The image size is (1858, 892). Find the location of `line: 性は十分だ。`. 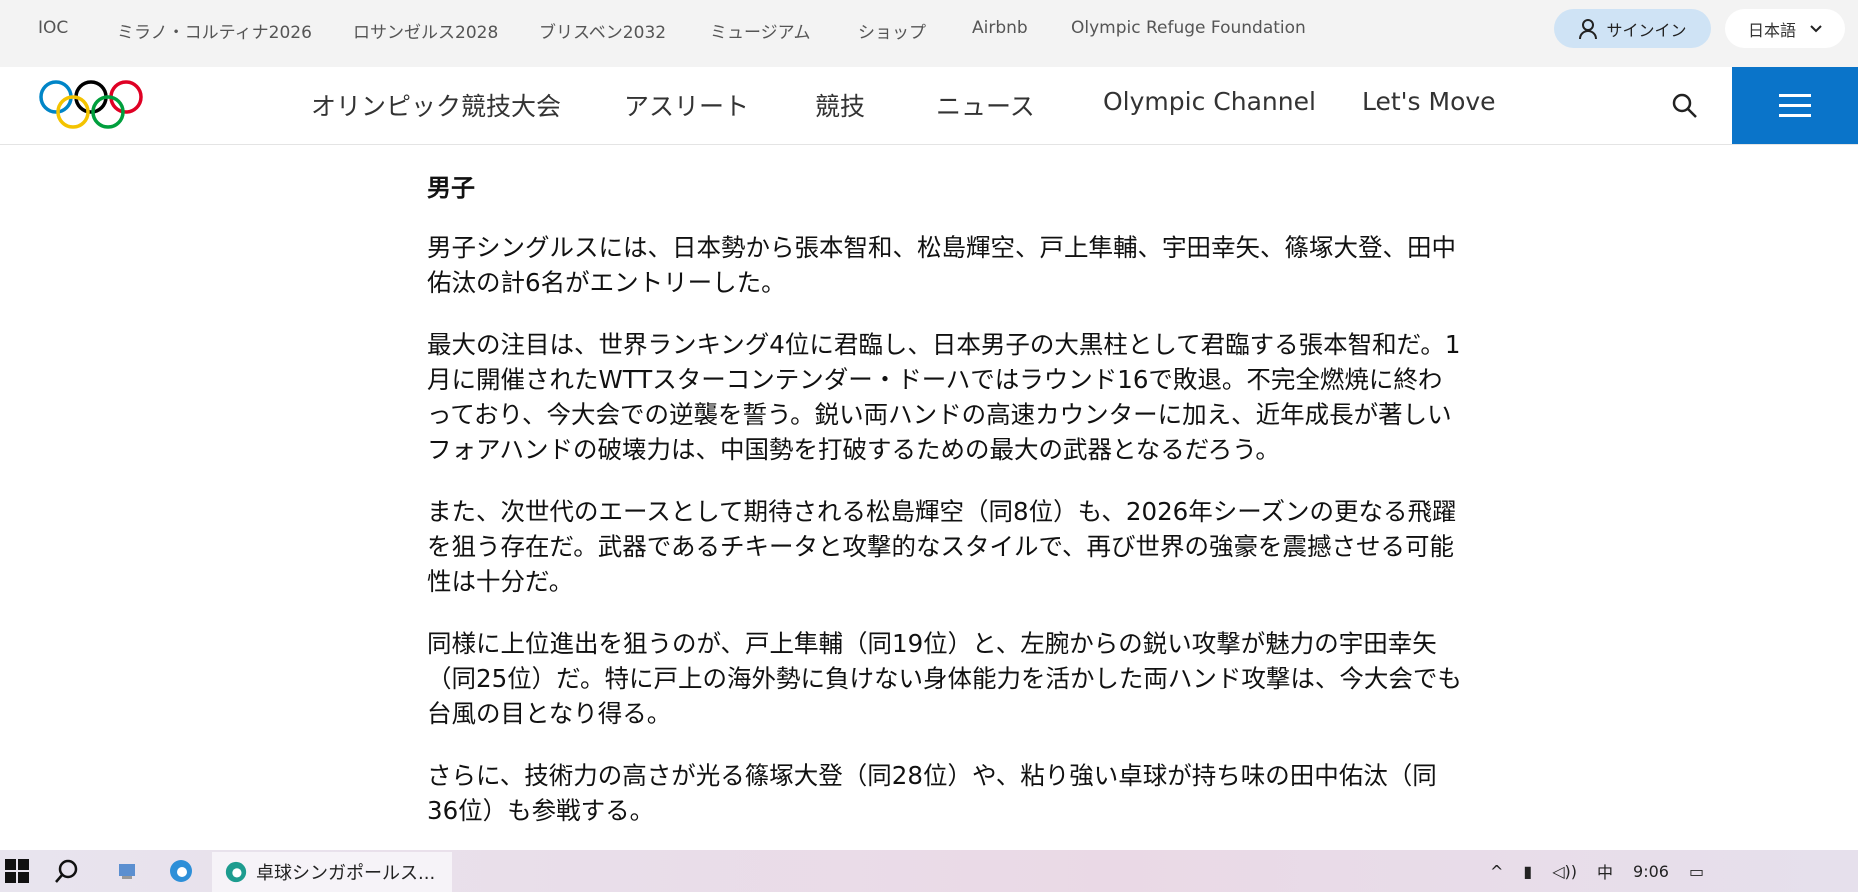

line: 性は十分だ。 is located at coordinates (500, 581).